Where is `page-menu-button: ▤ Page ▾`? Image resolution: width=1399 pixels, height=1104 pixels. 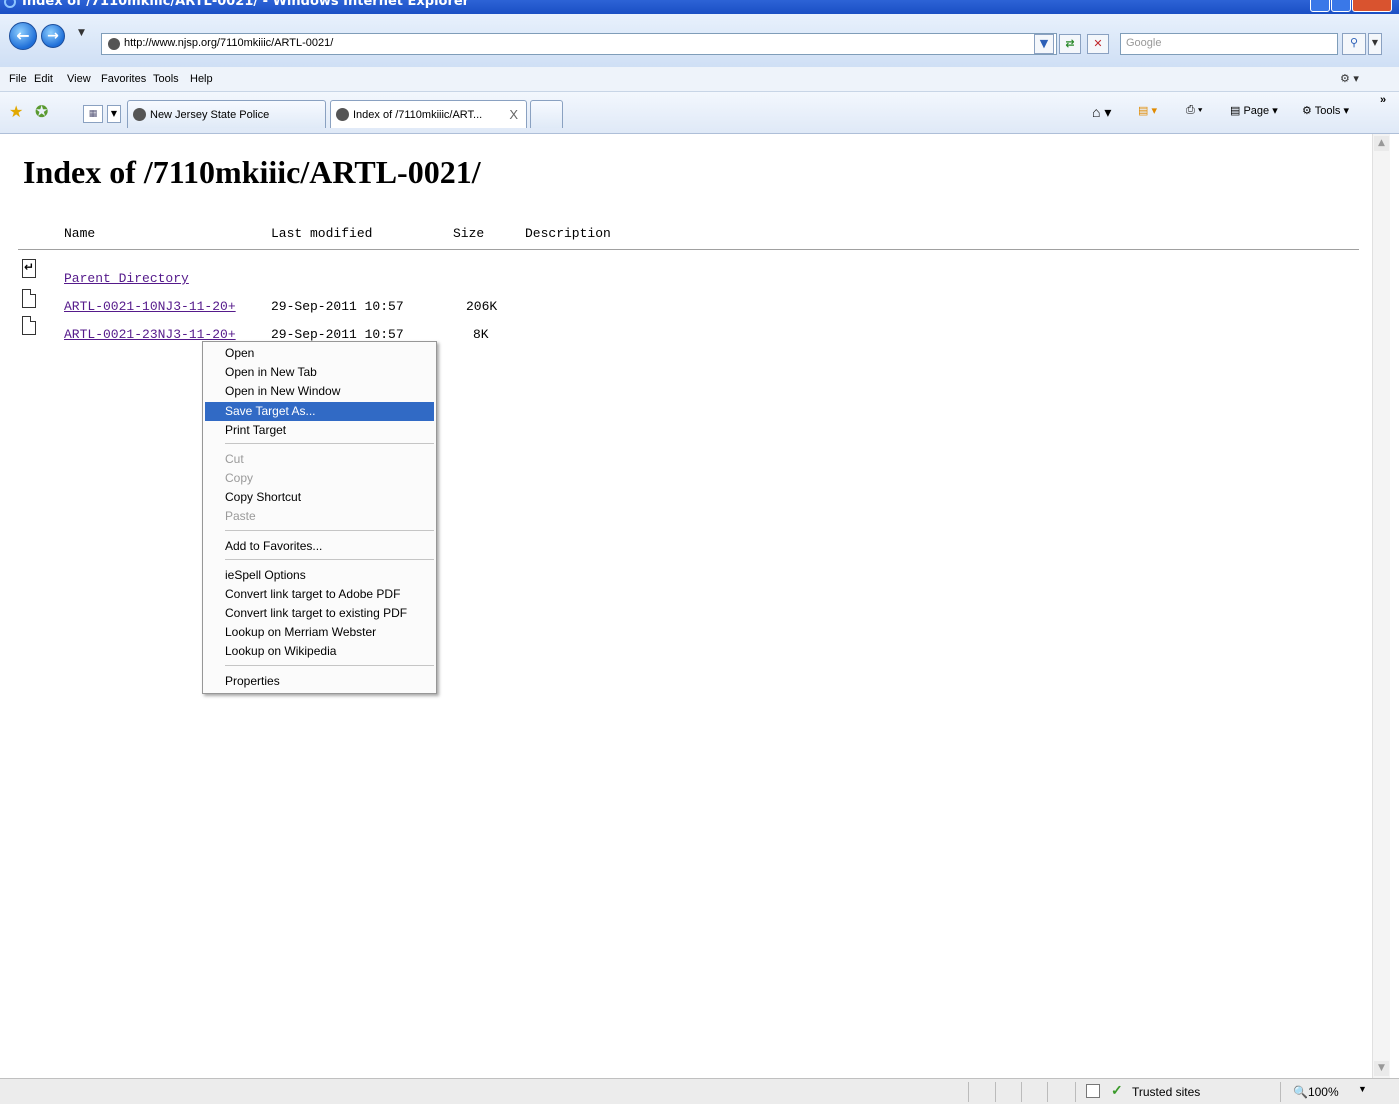 page-menu-button: ▤ Page ▾ is located at coordinates (1254, 110).